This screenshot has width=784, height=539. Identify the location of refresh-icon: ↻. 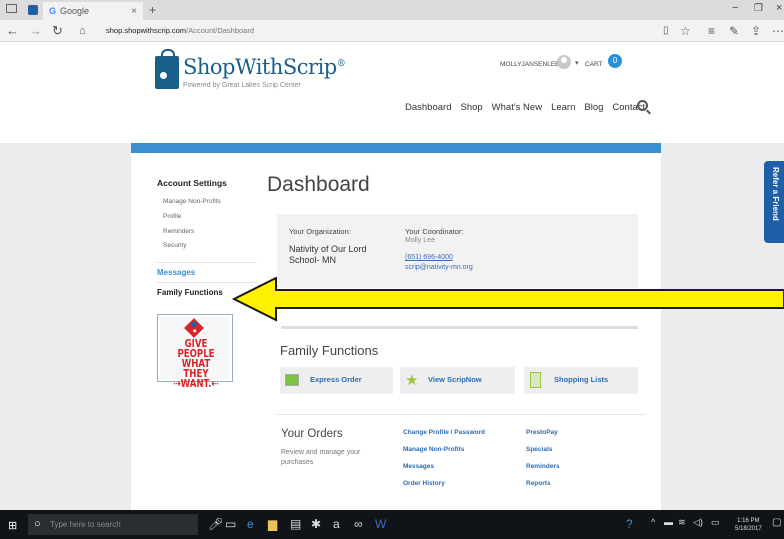
(57, 31).